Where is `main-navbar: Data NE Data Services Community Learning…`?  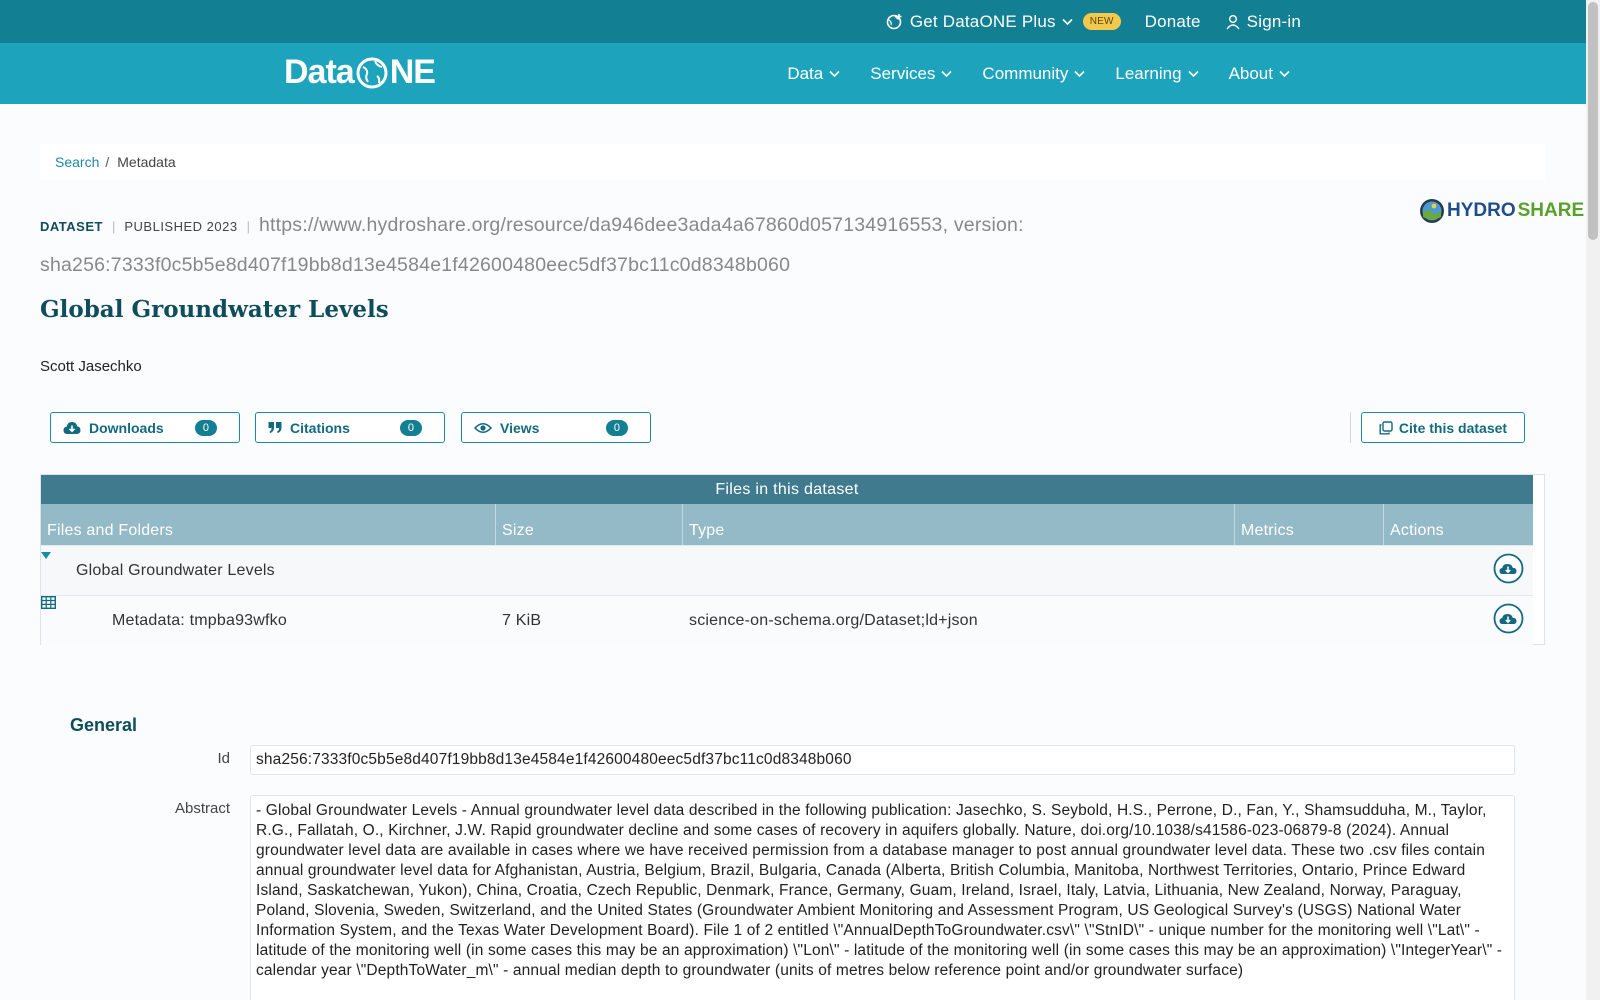
main-navbar: Data NE Data Services Community Learning… is located at coordinates (793, 73).